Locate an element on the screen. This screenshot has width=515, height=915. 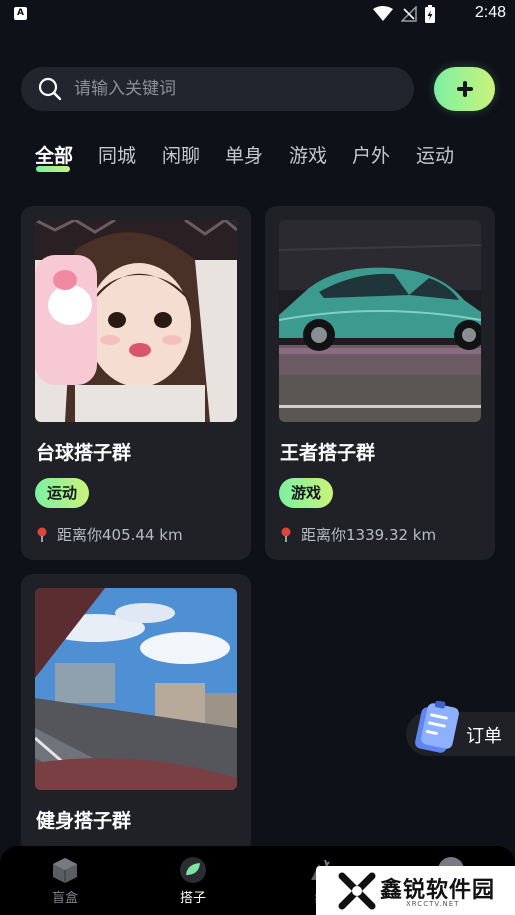
card-title: 王者搭子群 is located at coordinates (328, 453).